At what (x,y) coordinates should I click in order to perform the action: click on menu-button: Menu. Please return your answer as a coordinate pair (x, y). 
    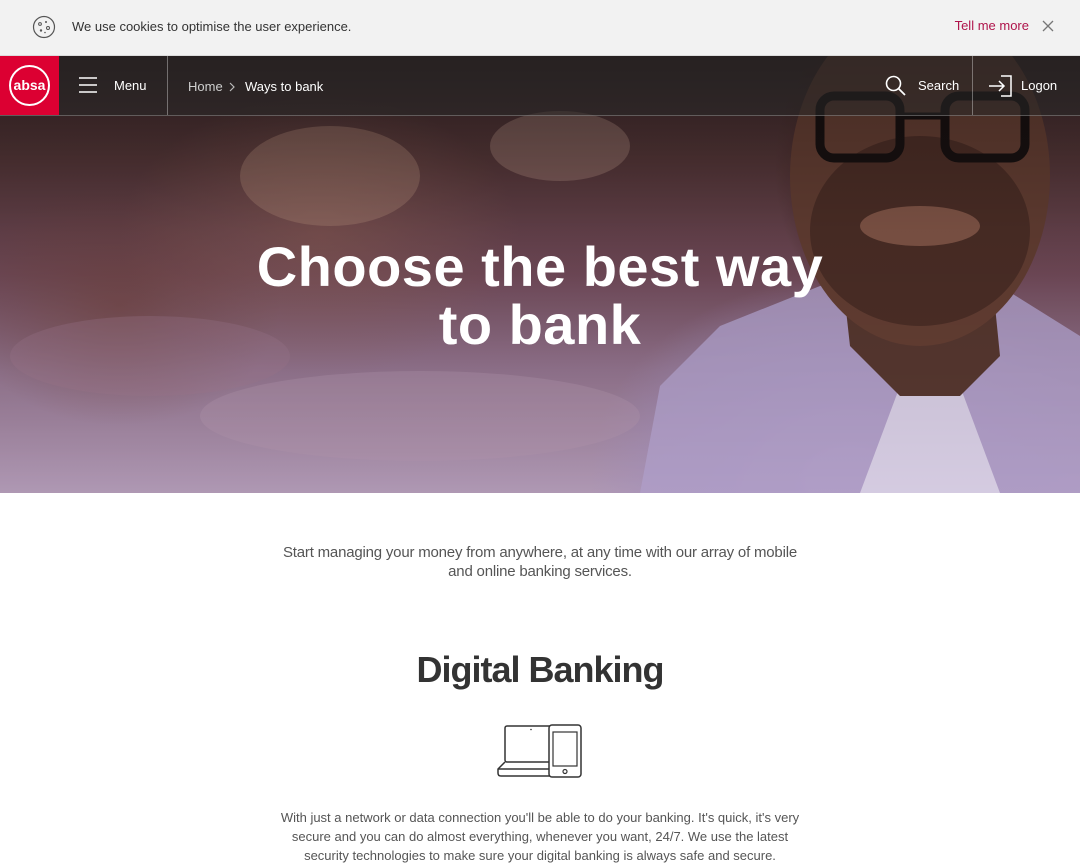
    Looking at the image, I should click on (113, 85).